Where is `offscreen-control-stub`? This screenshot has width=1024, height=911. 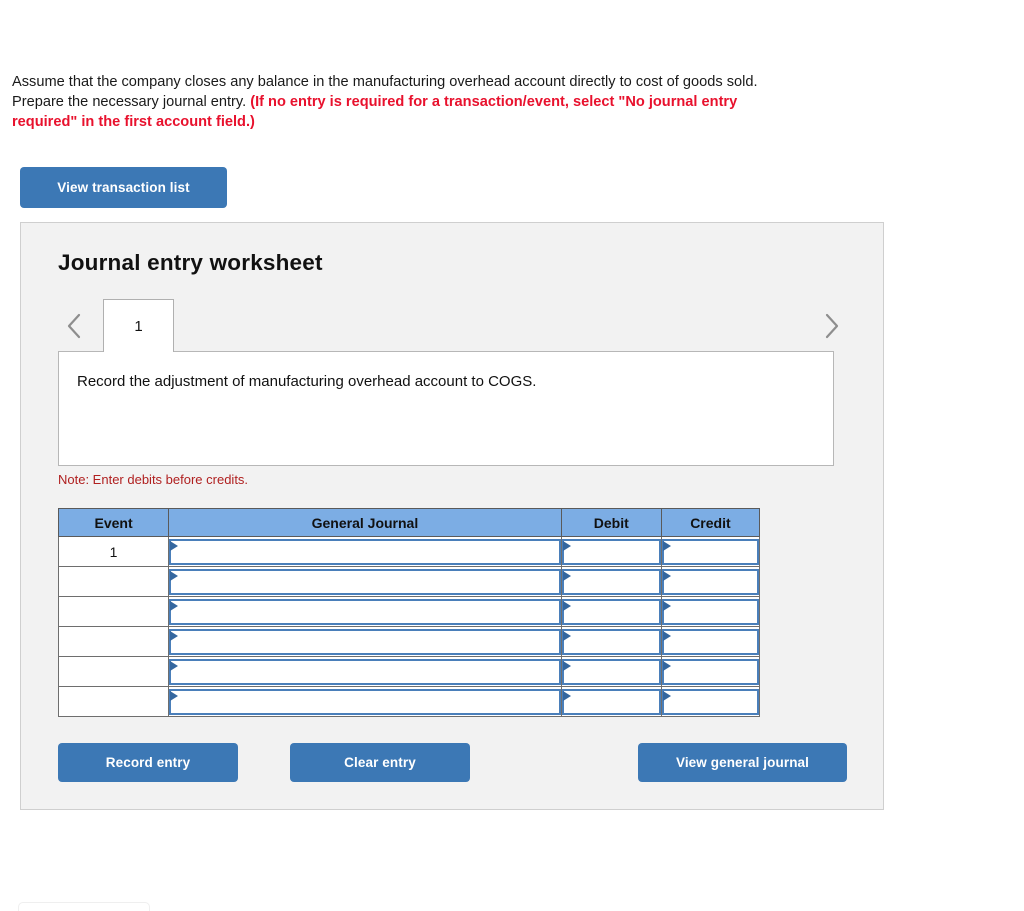
offscreen-control-stub is located at coordinates (84, 906).